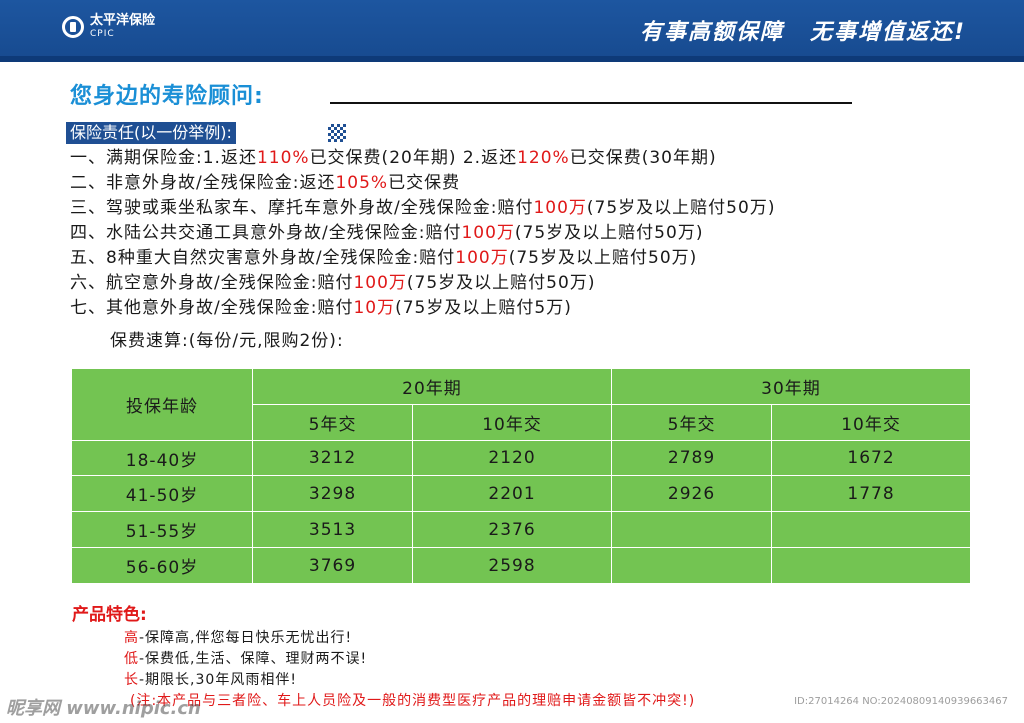 Image resolution: width=1024 pixels, height=723 pixels. Describe the element at coordinates (102, 34) in the screenshot. I see `logo-en-text: CPIC` at that location.